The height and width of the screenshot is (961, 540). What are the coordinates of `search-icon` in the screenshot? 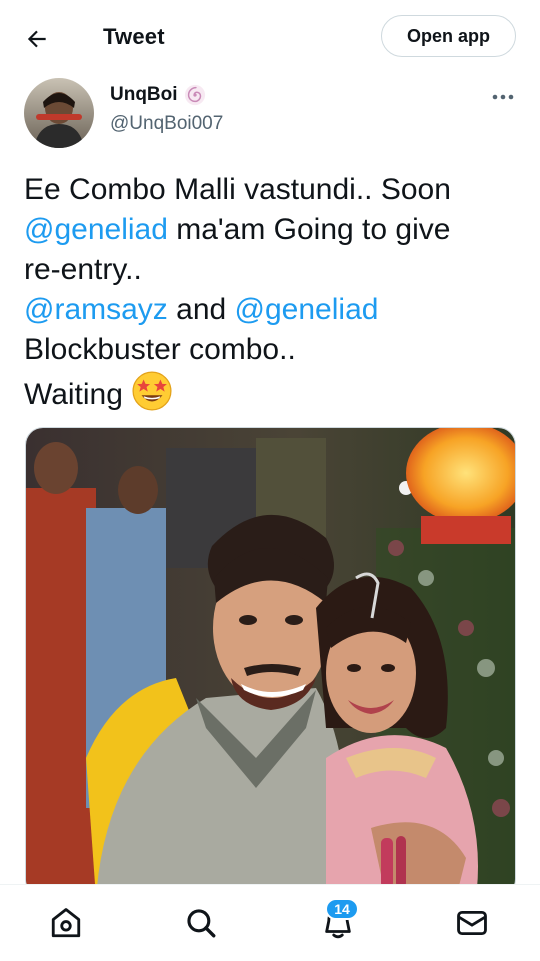 It's located at (201, 923).